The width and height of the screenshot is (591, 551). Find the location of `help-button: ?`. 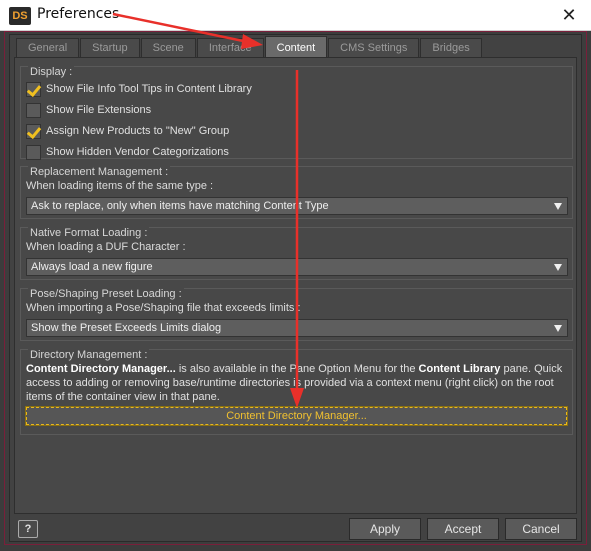

help-button: ? is located at coordinates (28, 529).